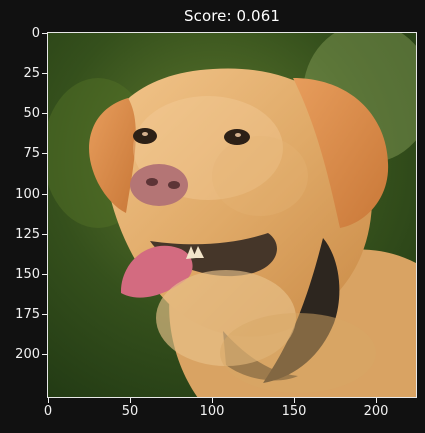 The height and width of the screenshot is (433, 425). What do you see at coordinates (31, 113) in the screenshot?
I see `y-tick-label-50: 50` at bounding box center [31, 113].